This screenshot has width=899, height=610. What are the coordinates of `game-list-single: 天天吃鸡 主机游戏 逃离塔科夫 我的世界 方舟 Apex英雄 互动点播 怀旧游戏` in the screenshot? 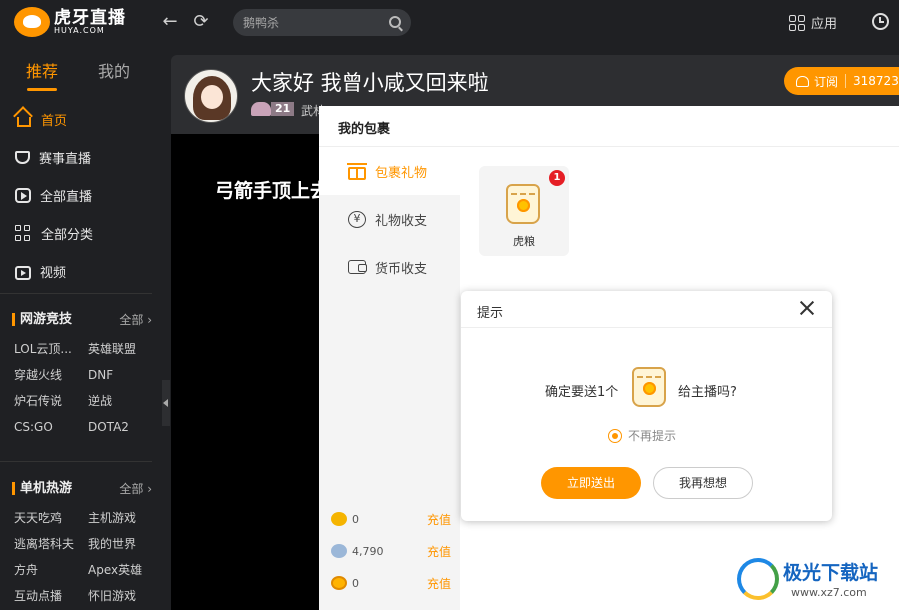 It's located at (88, 557).